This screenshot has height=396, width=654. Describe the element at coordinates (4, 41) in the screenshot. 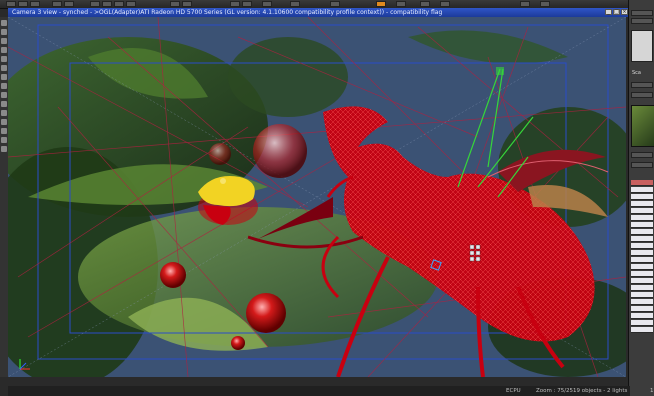

I see `rotate-tool-icon` at that location.